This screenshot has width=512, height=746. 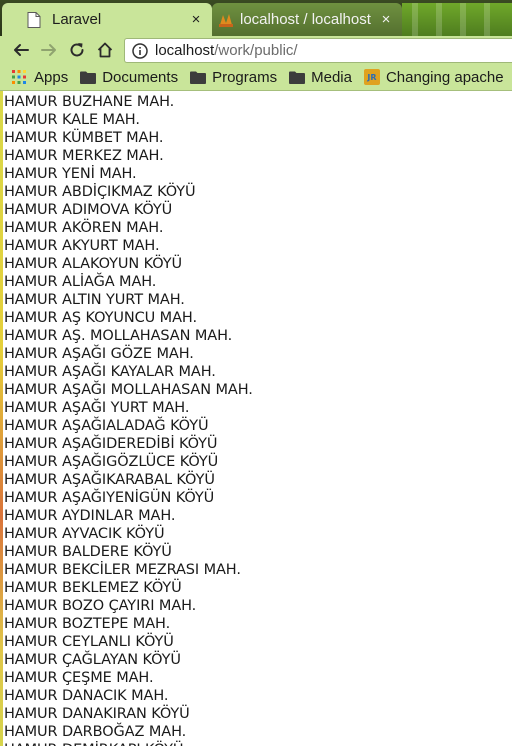 I want to click on reload-icon, so click(x=77, y=50).